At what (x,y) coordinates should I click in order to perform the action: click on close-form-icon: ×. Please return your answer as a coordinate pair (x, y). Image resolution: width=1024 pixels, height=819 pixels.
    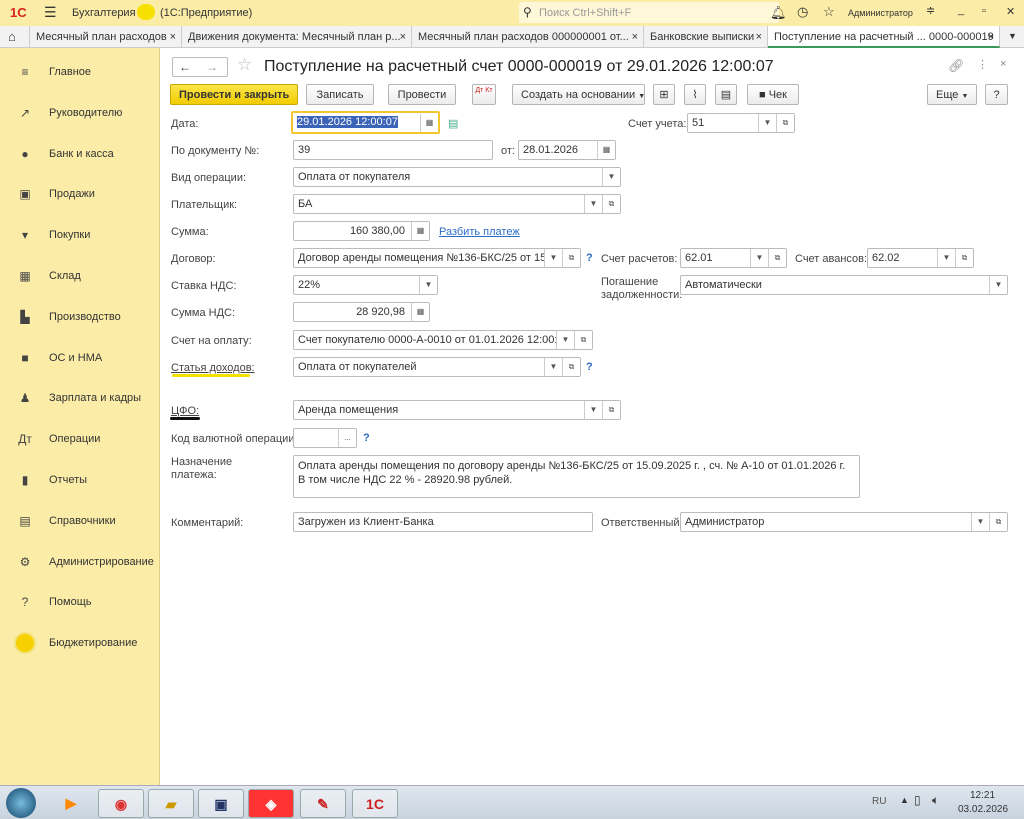
    Looking at the image, I should click on (1003, 64).